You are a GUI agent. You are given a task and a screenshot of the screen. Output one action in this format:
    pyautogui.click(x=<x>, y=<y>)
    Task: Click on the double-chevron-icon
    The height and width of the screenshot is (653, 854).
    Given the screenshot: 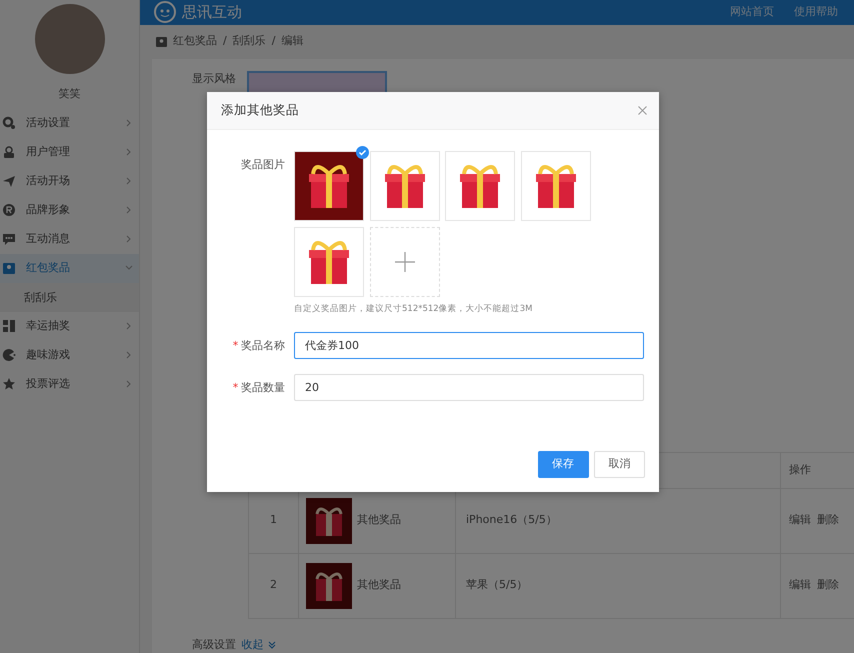 What is the action you would take?
    pyautogui.click(x=272, y=644)
    